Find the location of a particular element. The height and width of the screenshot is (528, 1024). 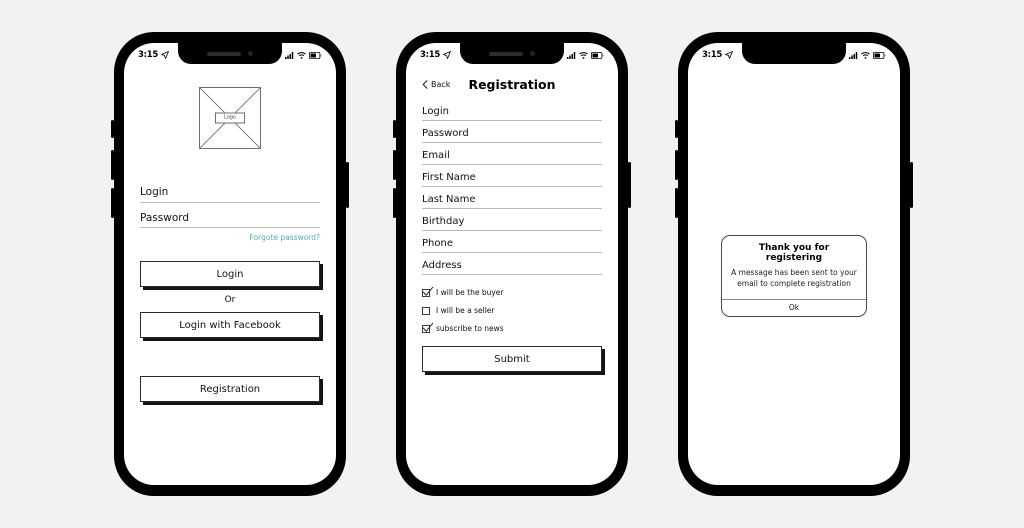

registration-action: Registration is located at coordinates (230, 389).